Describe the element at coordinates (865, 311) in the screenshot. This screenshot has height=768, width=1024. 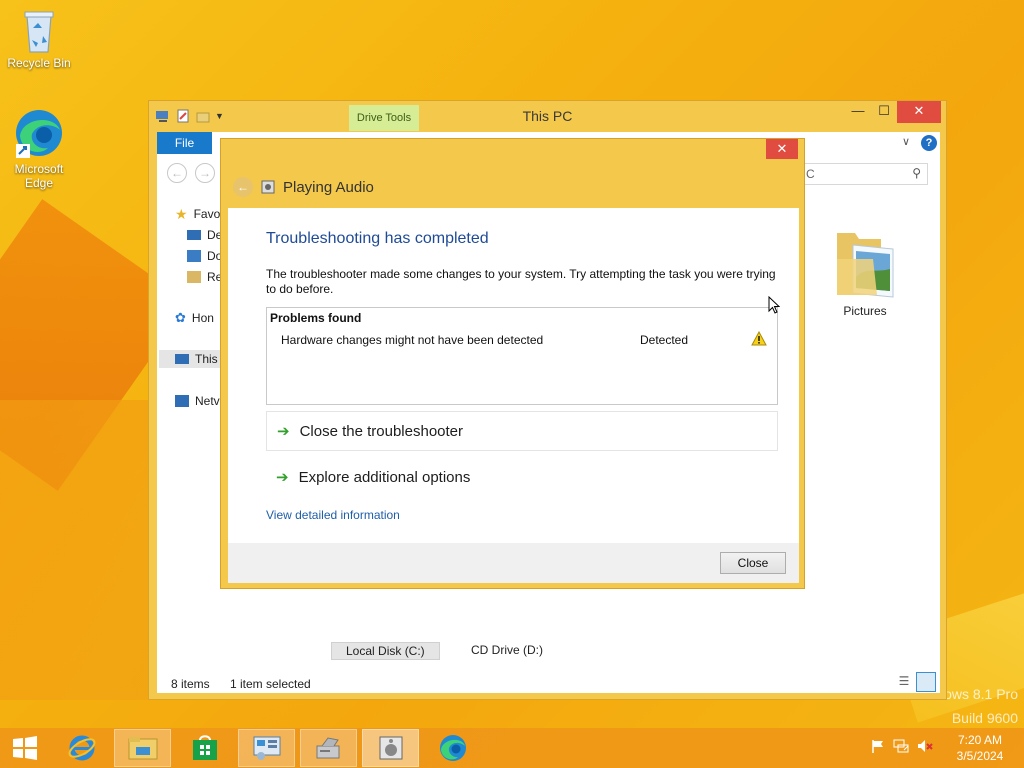
I see `pictures-label: Pictures` at that location.